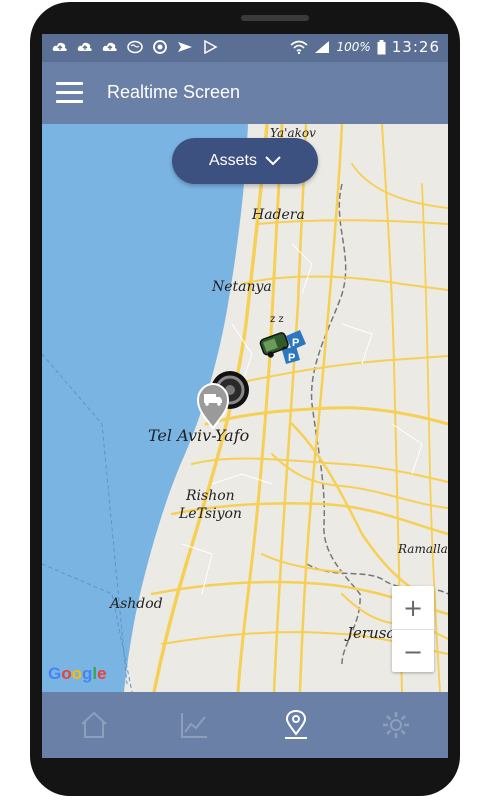  I want to click on assets-filter-label: Assets, so click(232, 160).